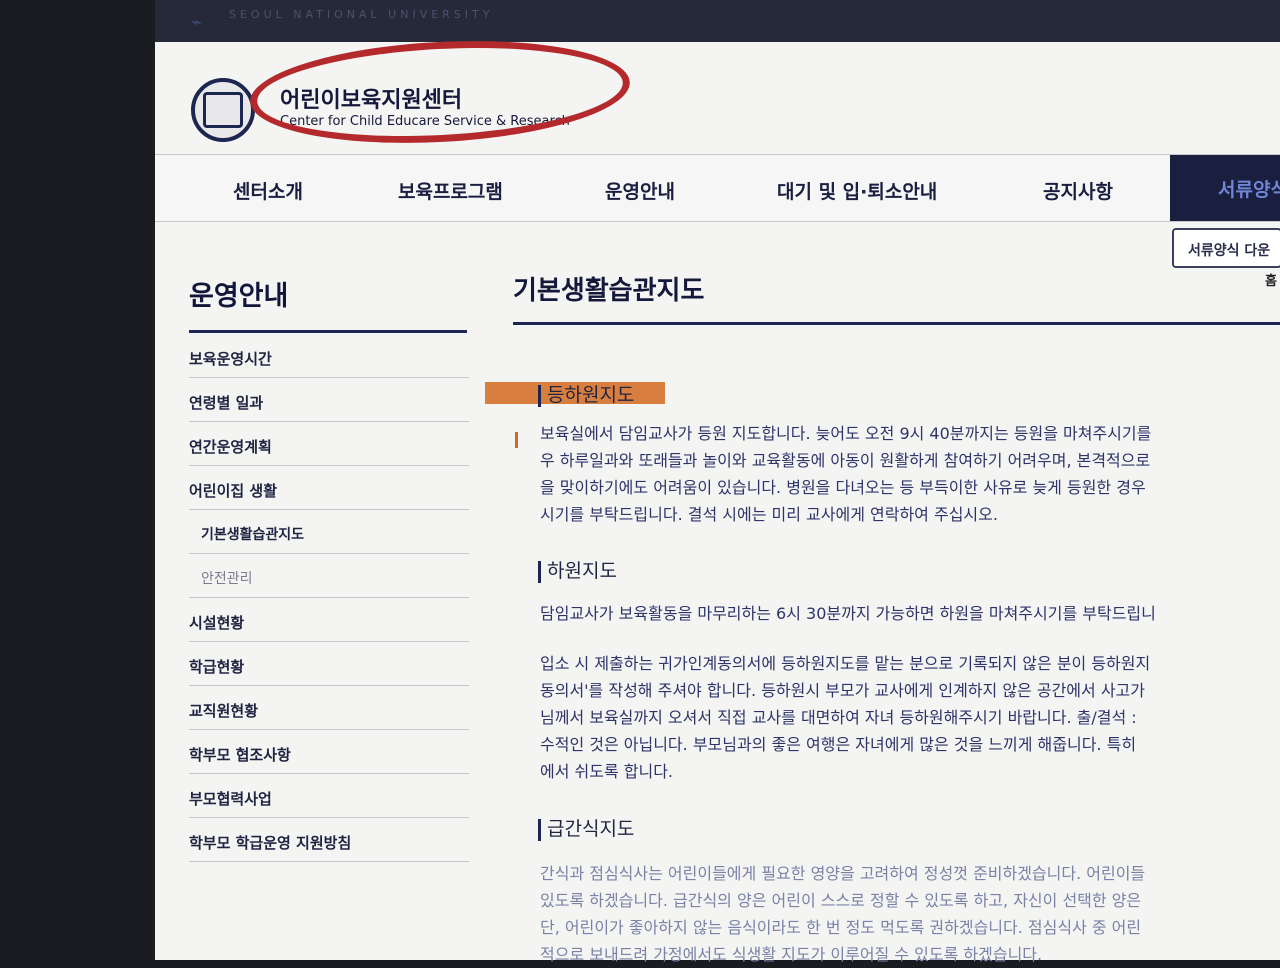  What do you see at coordinates (329, 576) in the screenshot?
I see `sidebar-subitem-safety: 안전관리` at bounding box center [329, 576].